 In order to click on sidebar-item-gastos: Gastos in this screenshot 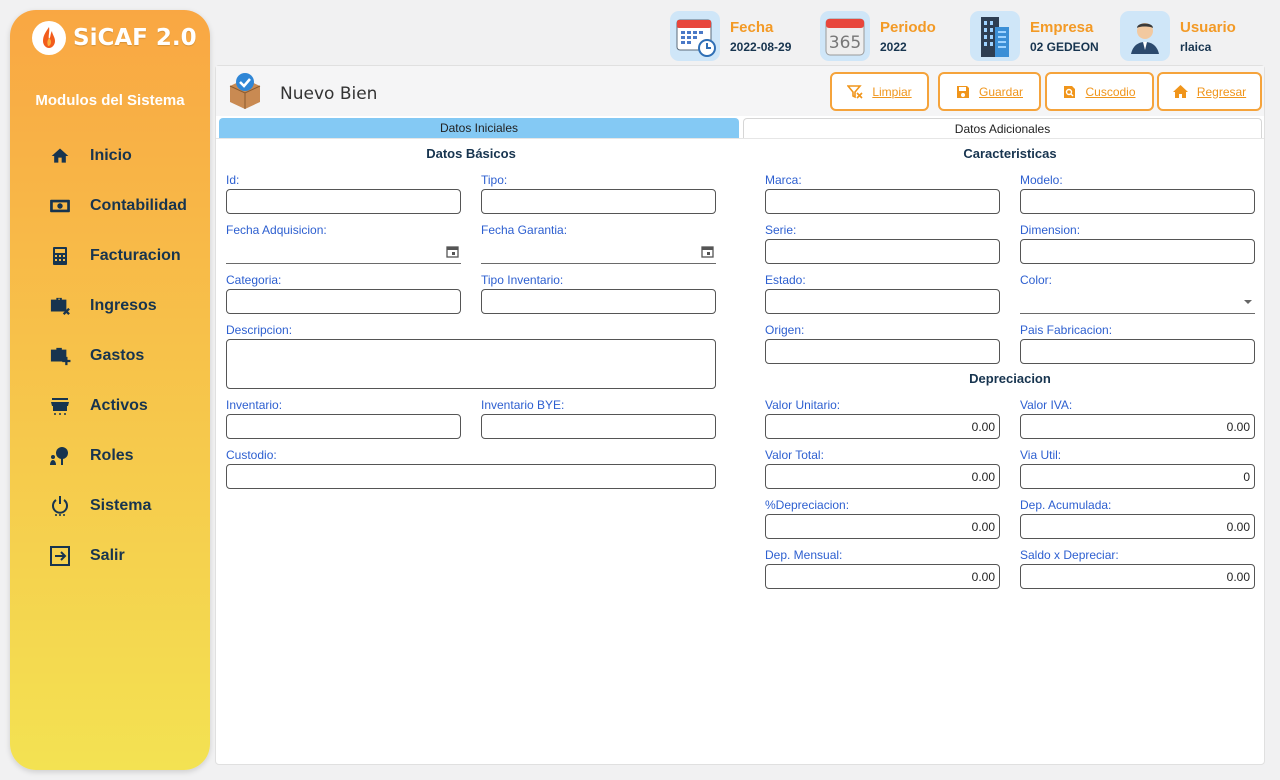, I will do `click(117, 356)`.